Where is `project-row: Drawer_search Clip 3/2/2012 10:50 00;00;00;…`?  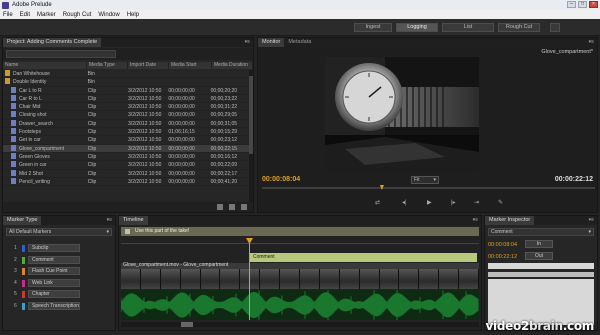
project-row: Drawer_search Clip 3/2/2012 10:50 00;00;00;… is located at coordinates (126, 124).